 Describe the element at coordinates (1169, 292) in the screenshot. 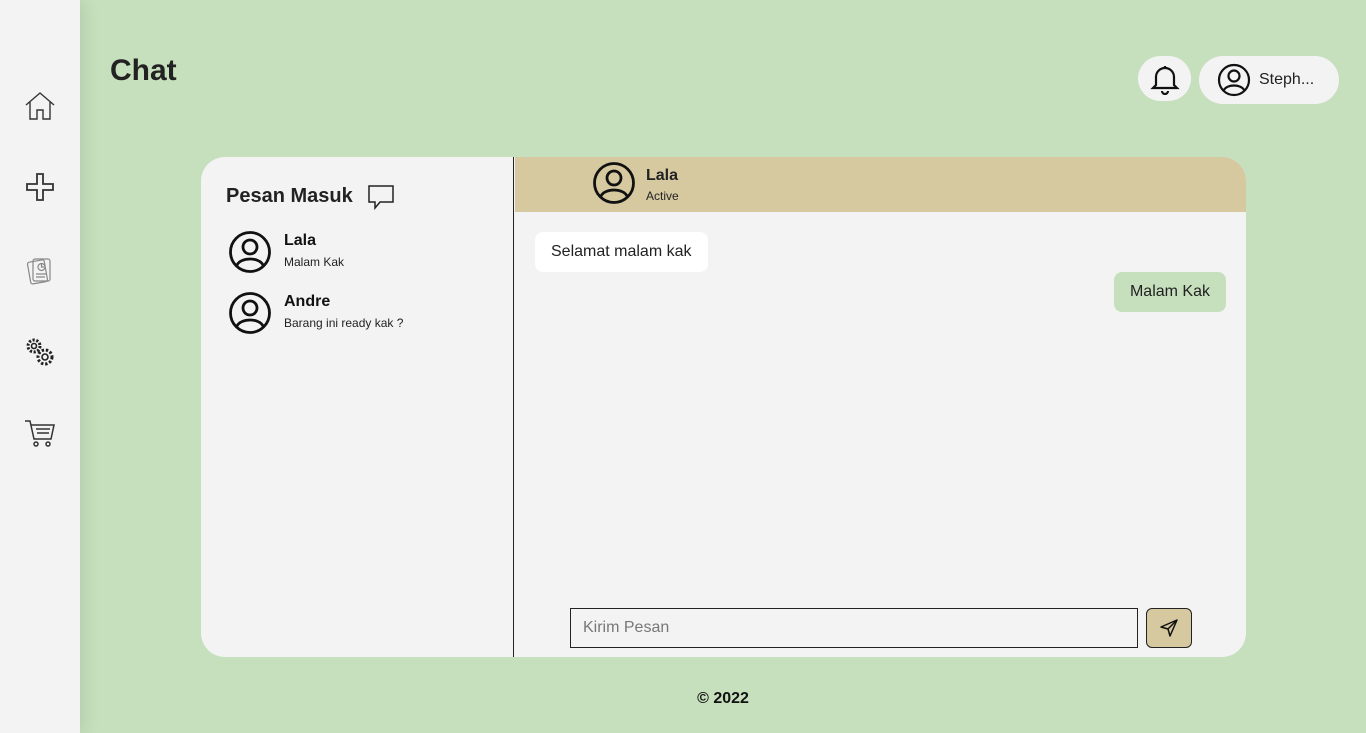

I see `outgoing-message: Malam Kak` at that location.